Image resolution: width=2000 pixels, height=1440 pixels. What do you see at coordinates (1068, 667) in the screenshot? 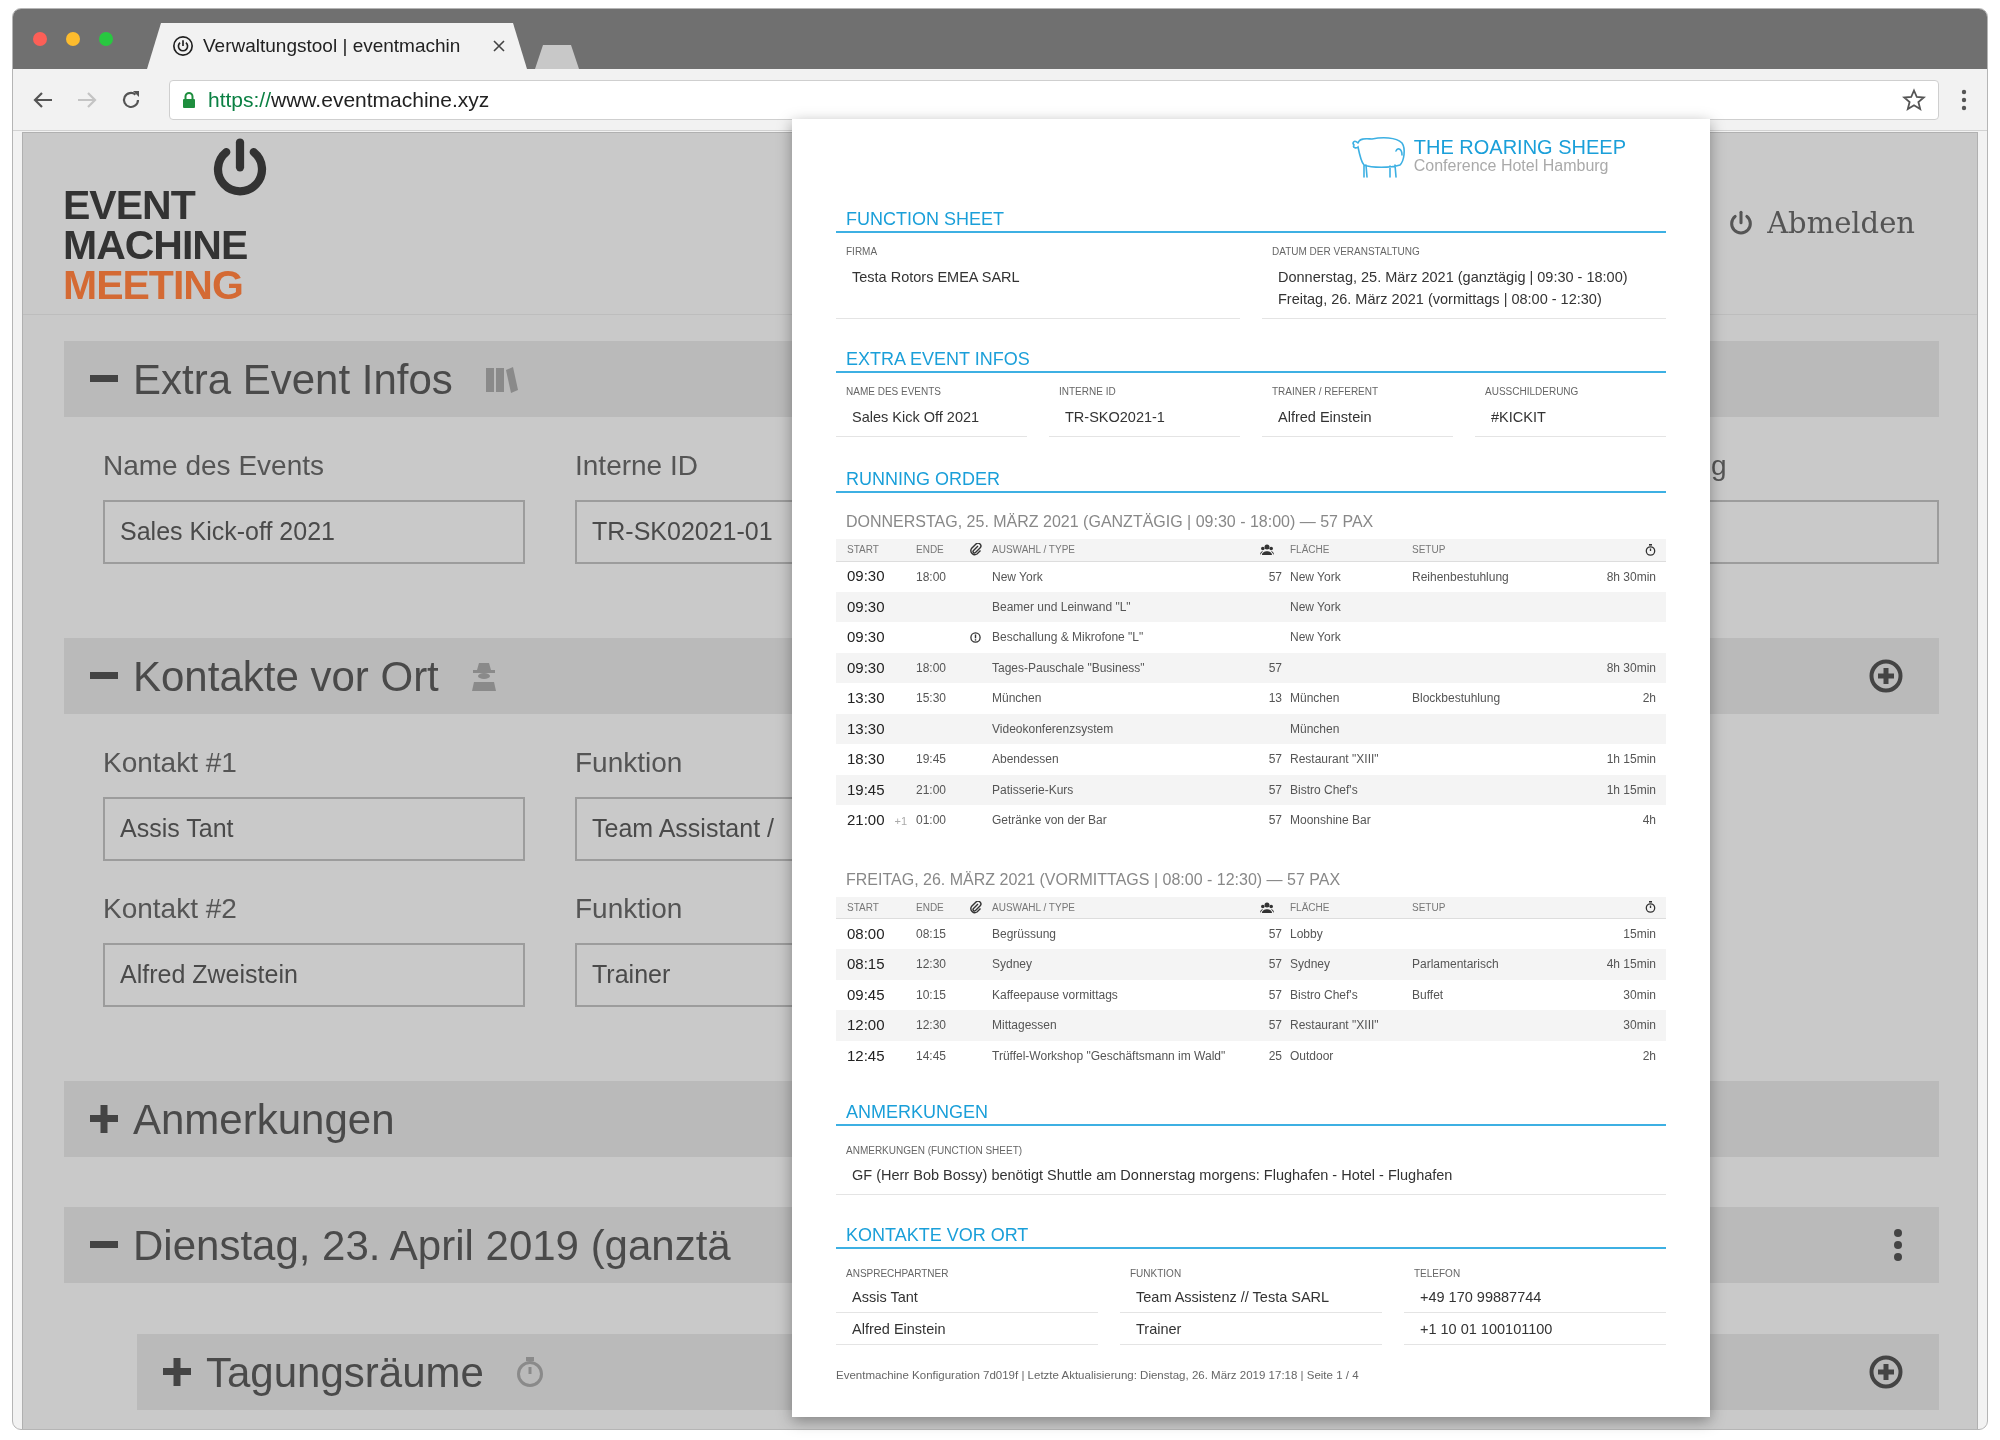
I see `item-type: Tages-Pauschale "Business"` at bounding box center [1068, 667].